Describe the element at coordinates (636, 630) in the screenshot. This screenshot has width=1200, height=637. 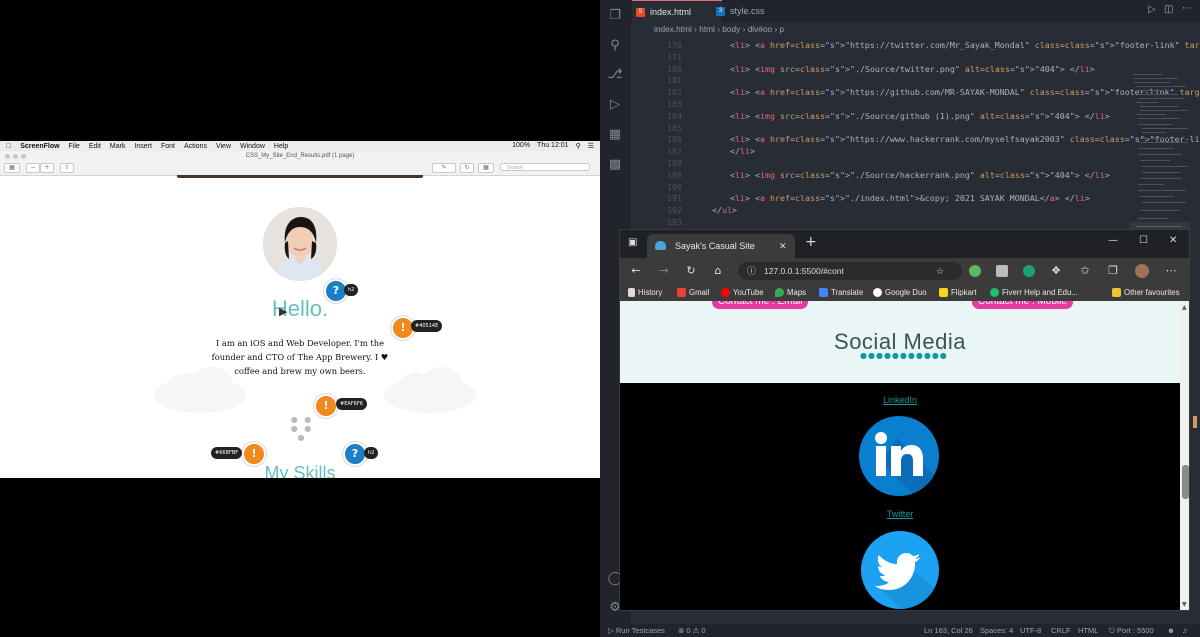
I see `run-testcases-button: ▷ Run Testcases` at that location.